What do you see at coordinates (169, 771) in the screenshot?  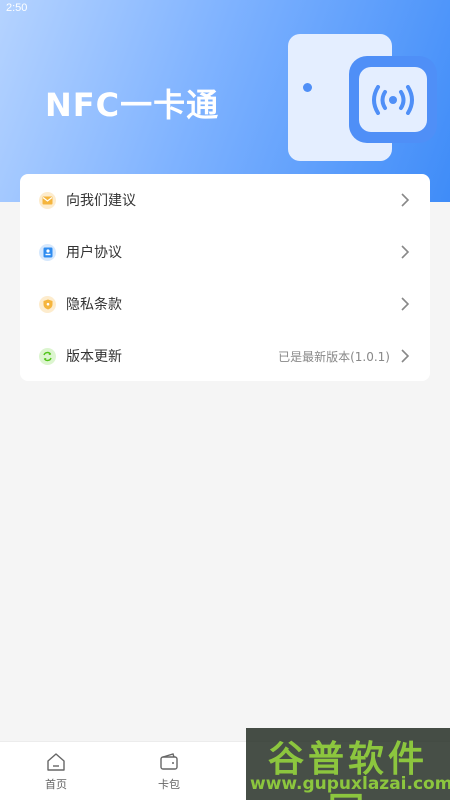 I see `tab-wallet: 卡包` at bounding box center [169, 771].